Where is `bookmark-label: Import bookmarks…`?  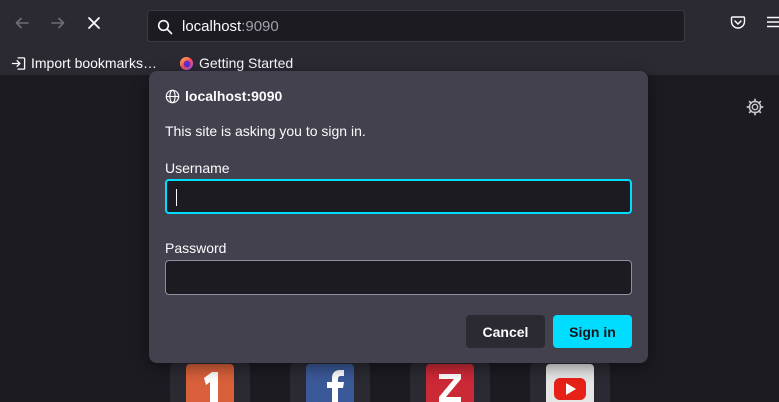 bookmark-label: Import bookmarks… is located at coordinates (94, 63).